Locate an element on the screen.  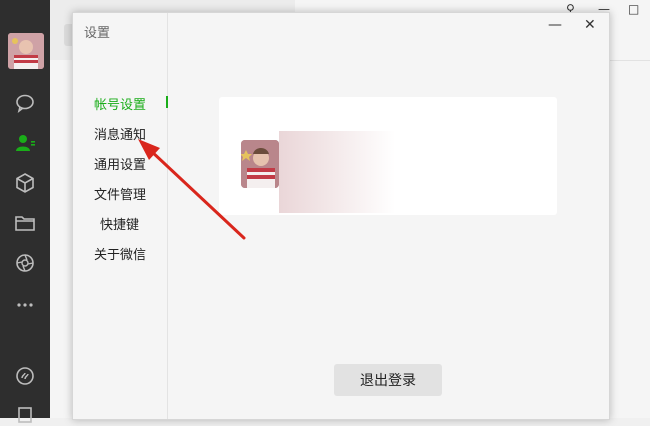
maximize-icon: □ is located at coordinates (633, 9).